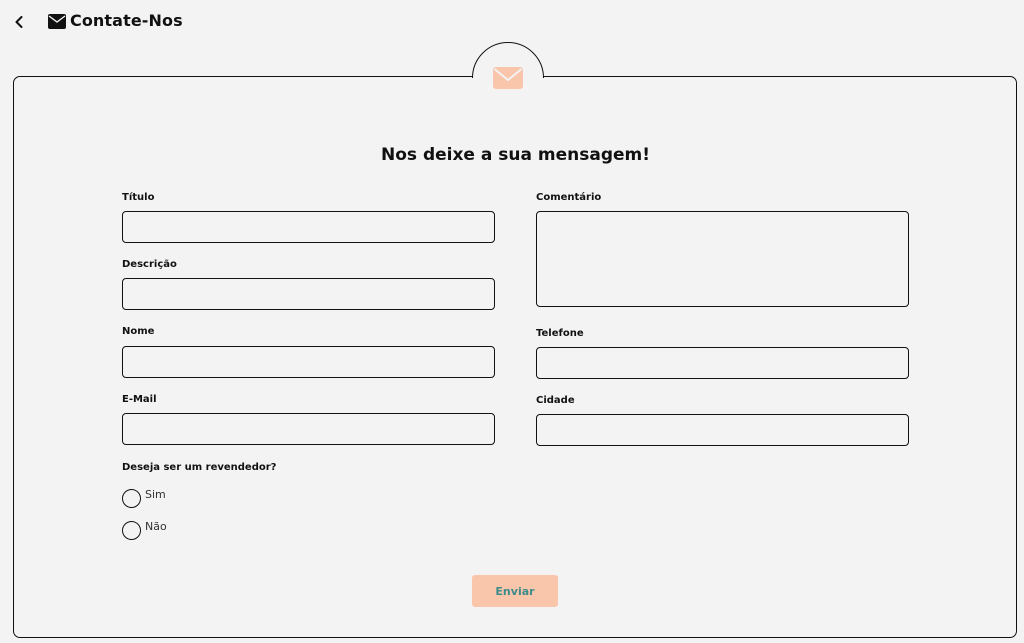  Describe the element at coordinates (515, 591) in the screenshot. I see `submit-button: Enviar` at that location.